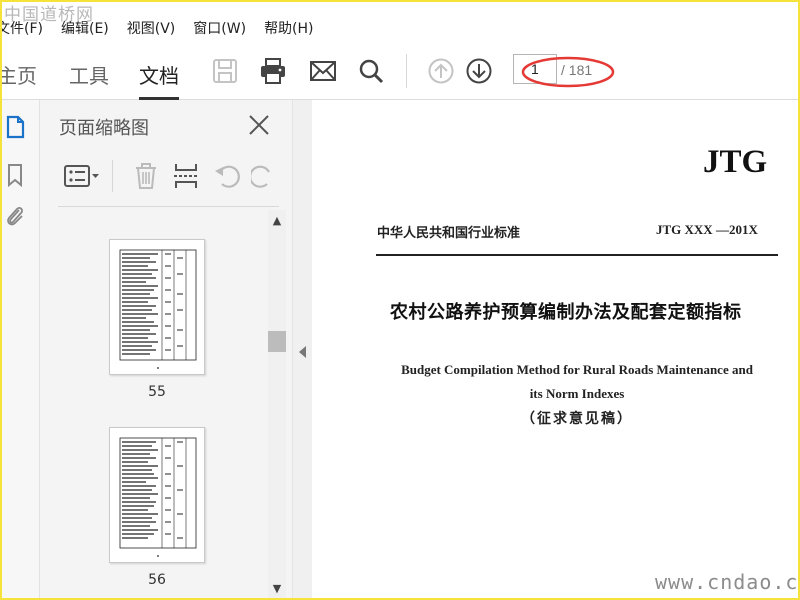  Describe the element at coordinates (82, 176) in the screenshot. I see `options-icon` at that location.